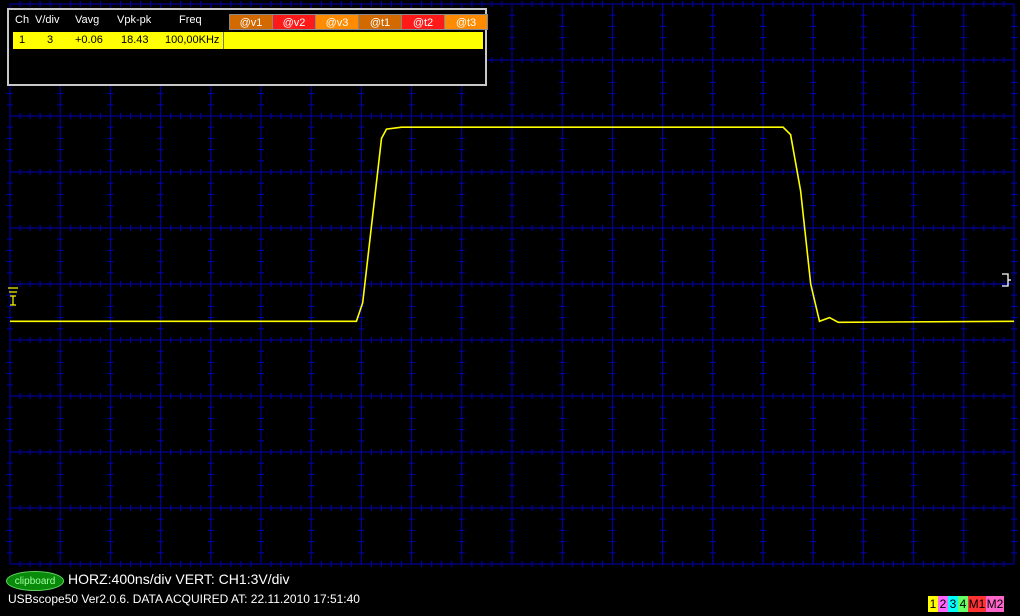 This screenshot has width=1020, height=616. Describe the element at coordinates (337, 22) in the screenshot. I see `marker-button-v3: @v3` at that location.